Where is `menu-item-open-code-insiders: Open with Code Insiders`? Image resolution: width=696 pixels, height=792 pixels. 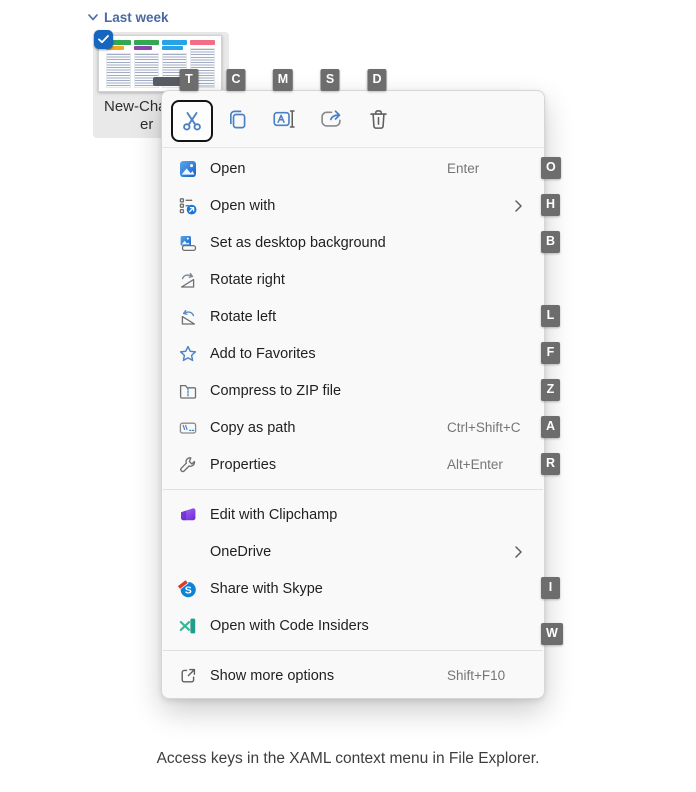
menu-item-open-code-insiders: Open with Code Insiders is located at coordinates (353, 625).